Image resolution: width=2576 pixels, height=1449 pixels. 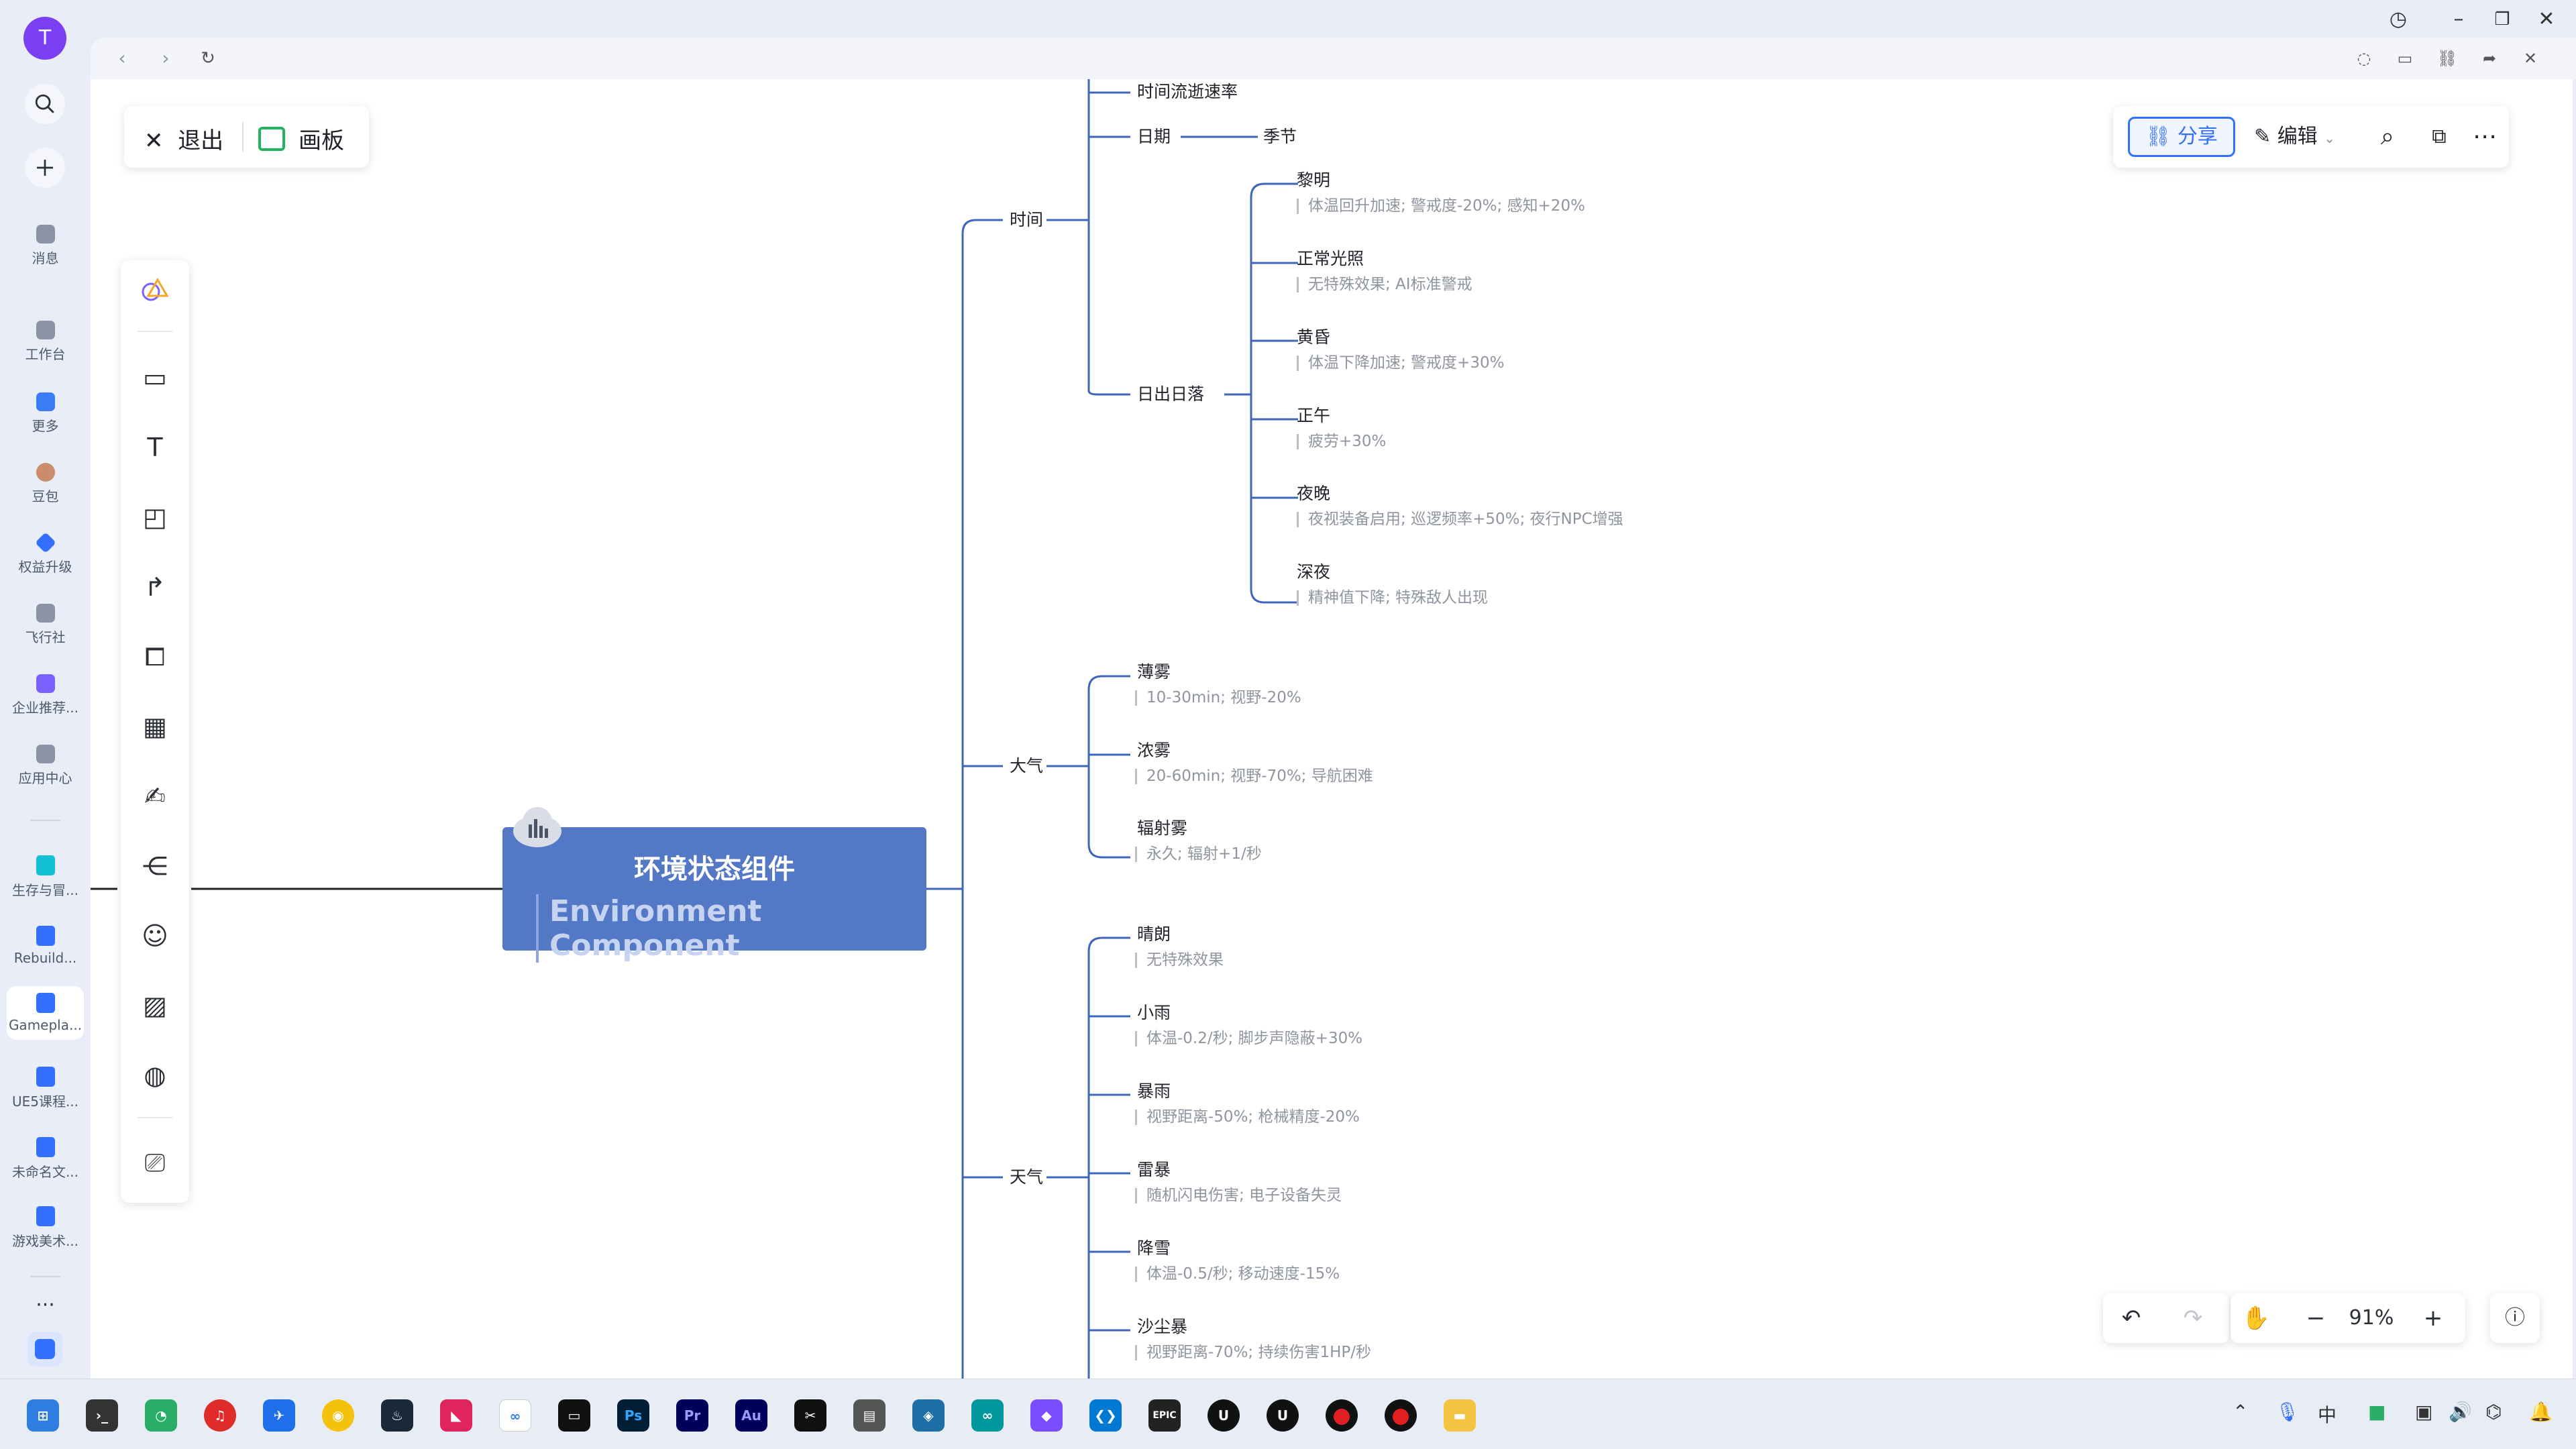 I want to click on mindmap-icon: ⋲, so click(x=155, y=866).